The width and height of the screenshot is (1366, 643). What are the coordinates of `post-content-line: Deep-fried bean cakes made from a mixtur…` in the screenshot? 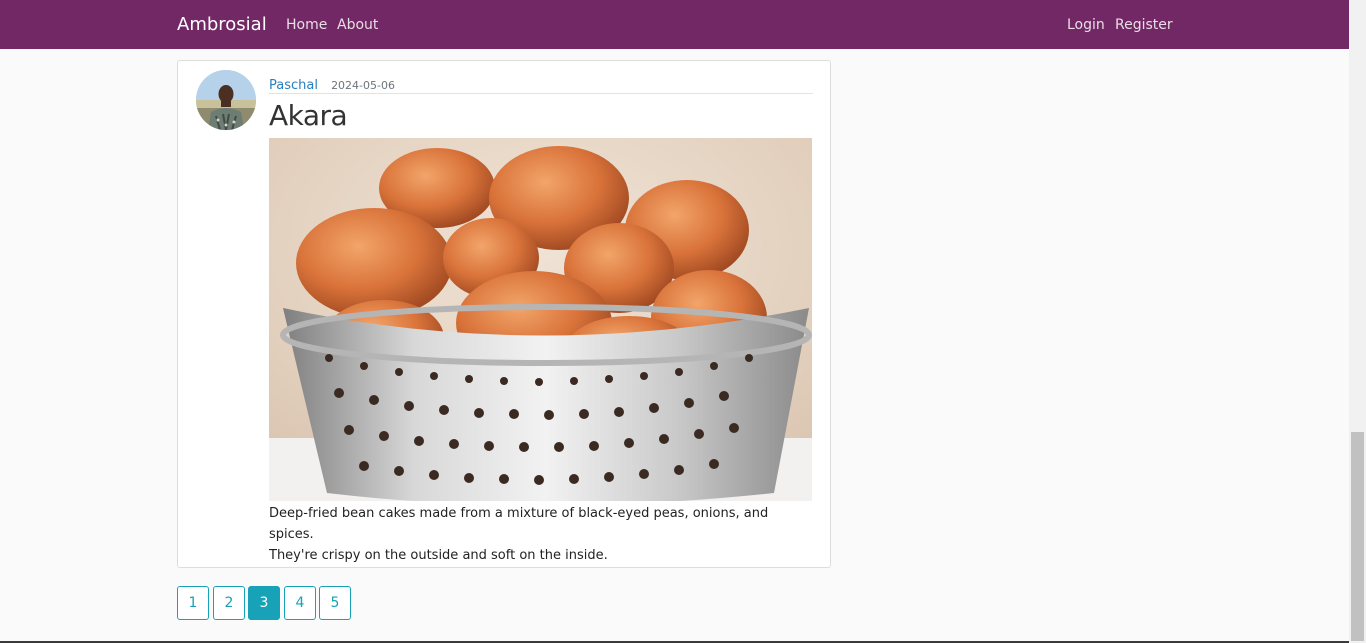 It's located at (519, 524).